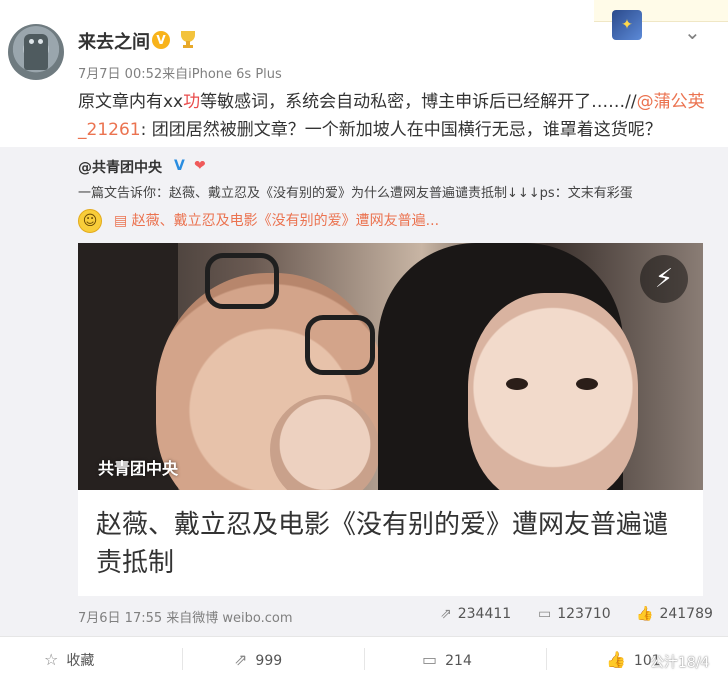  What do you see at coordinates (120, 167) in the screenshot?
I see `repost-username: @共青团中央` at bounding box center [120, 167].